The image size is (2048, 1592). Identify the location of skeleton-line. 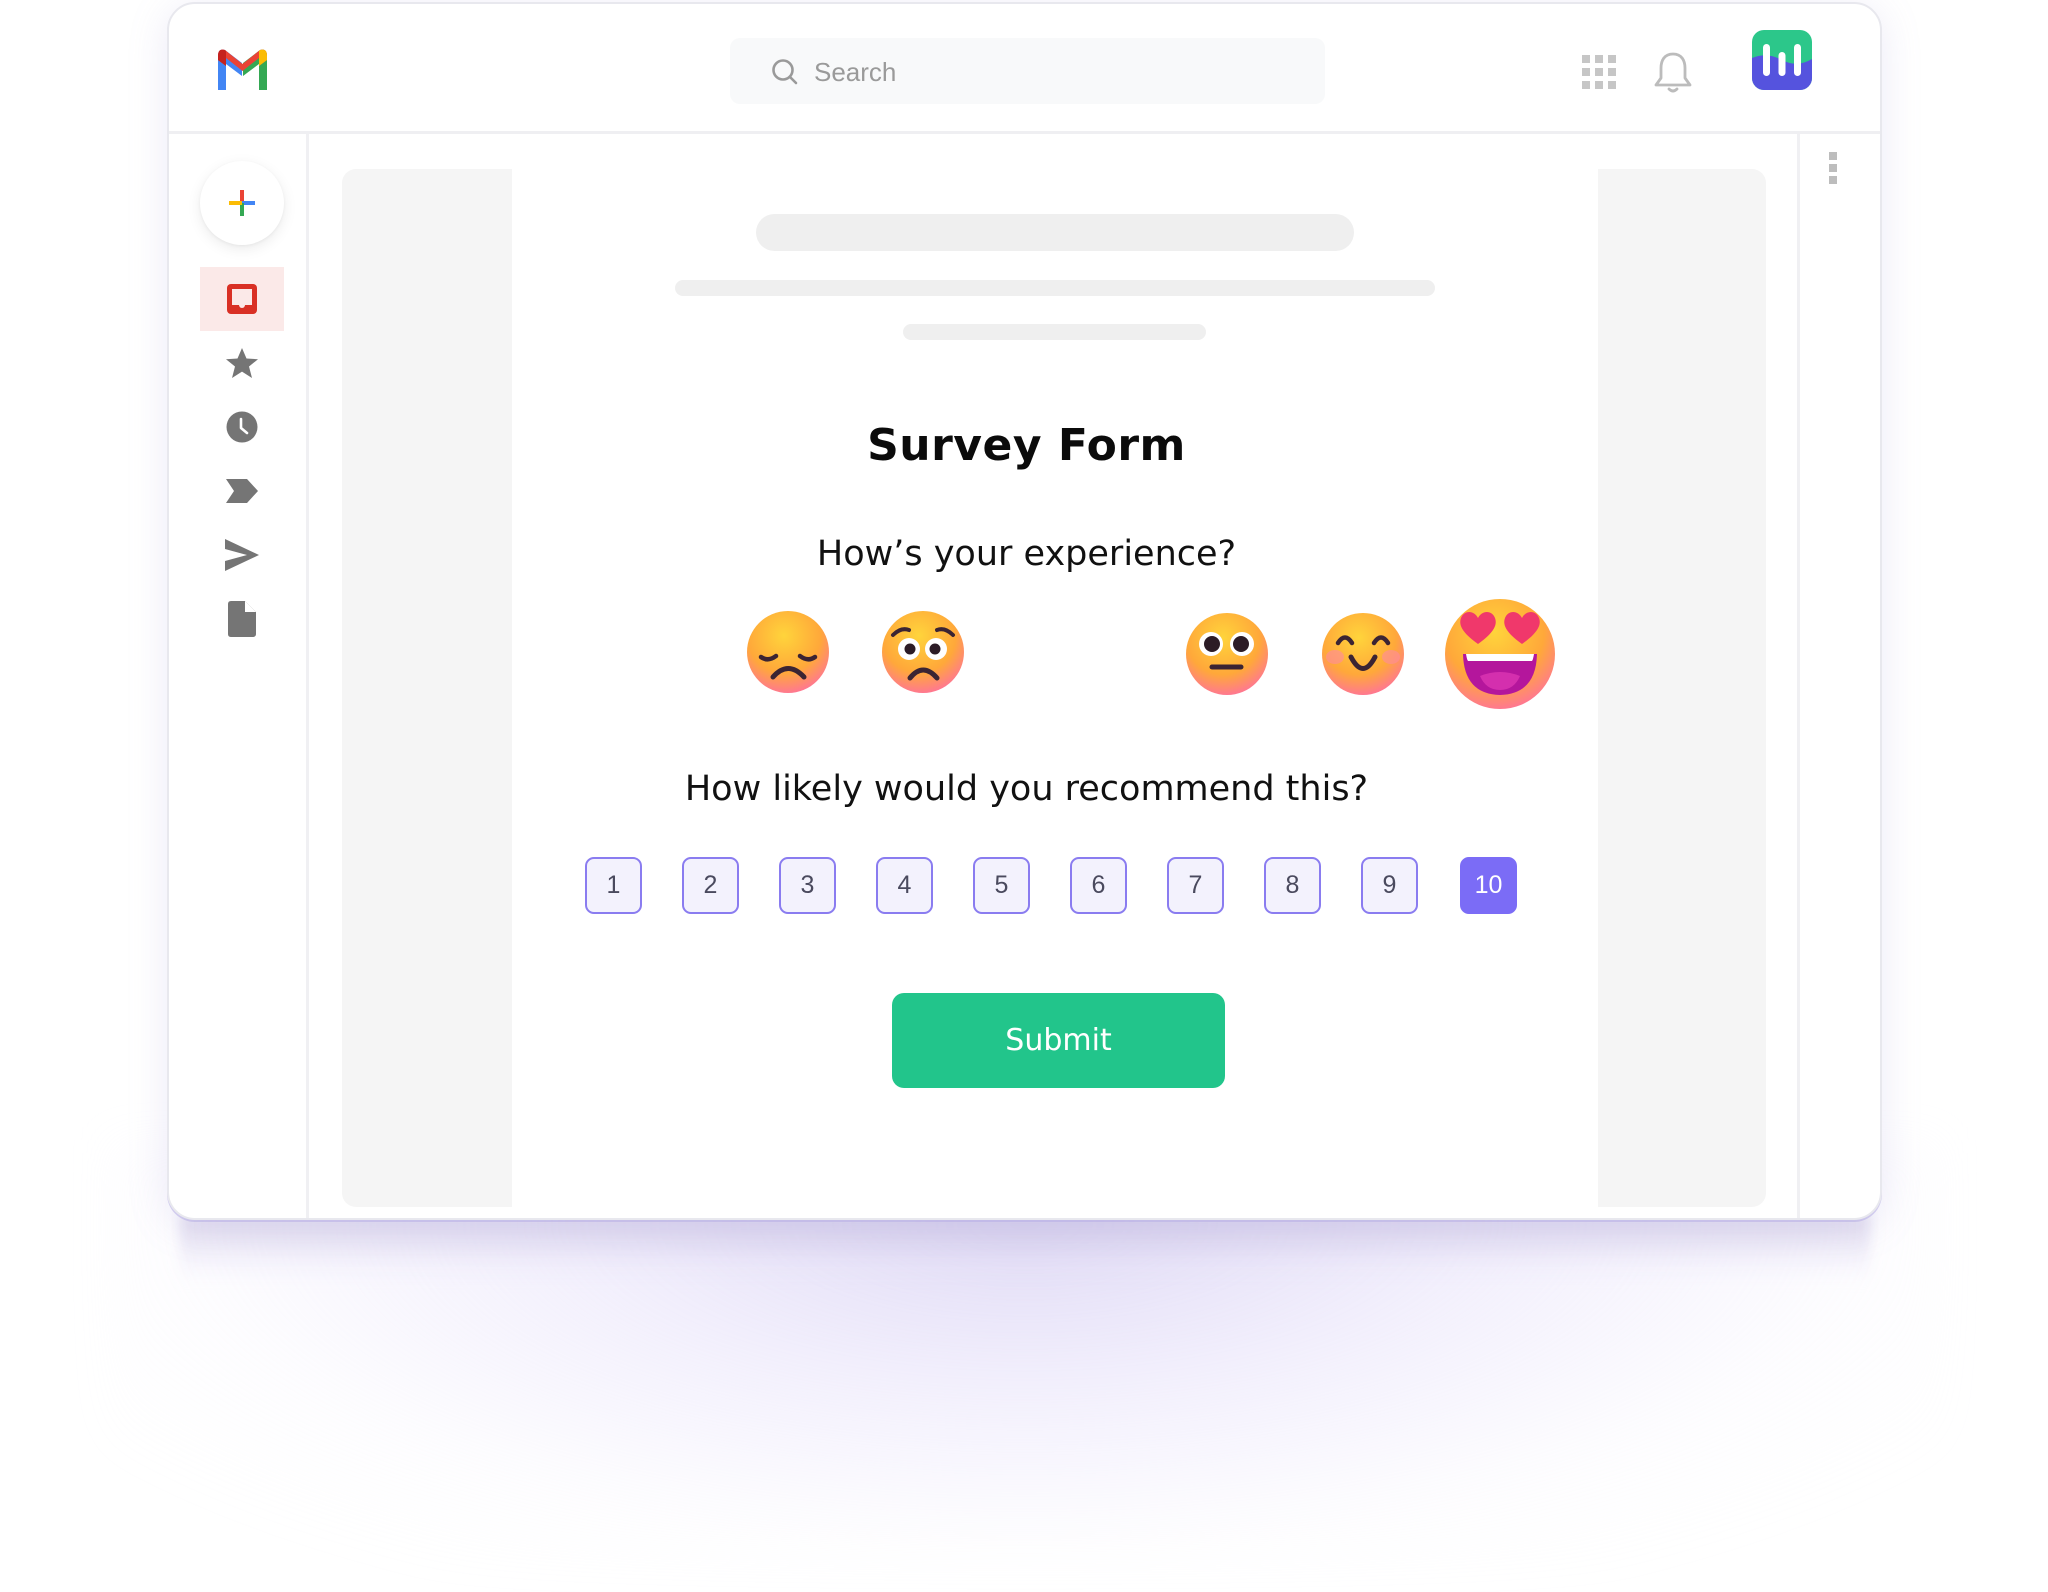
(1055, 288).